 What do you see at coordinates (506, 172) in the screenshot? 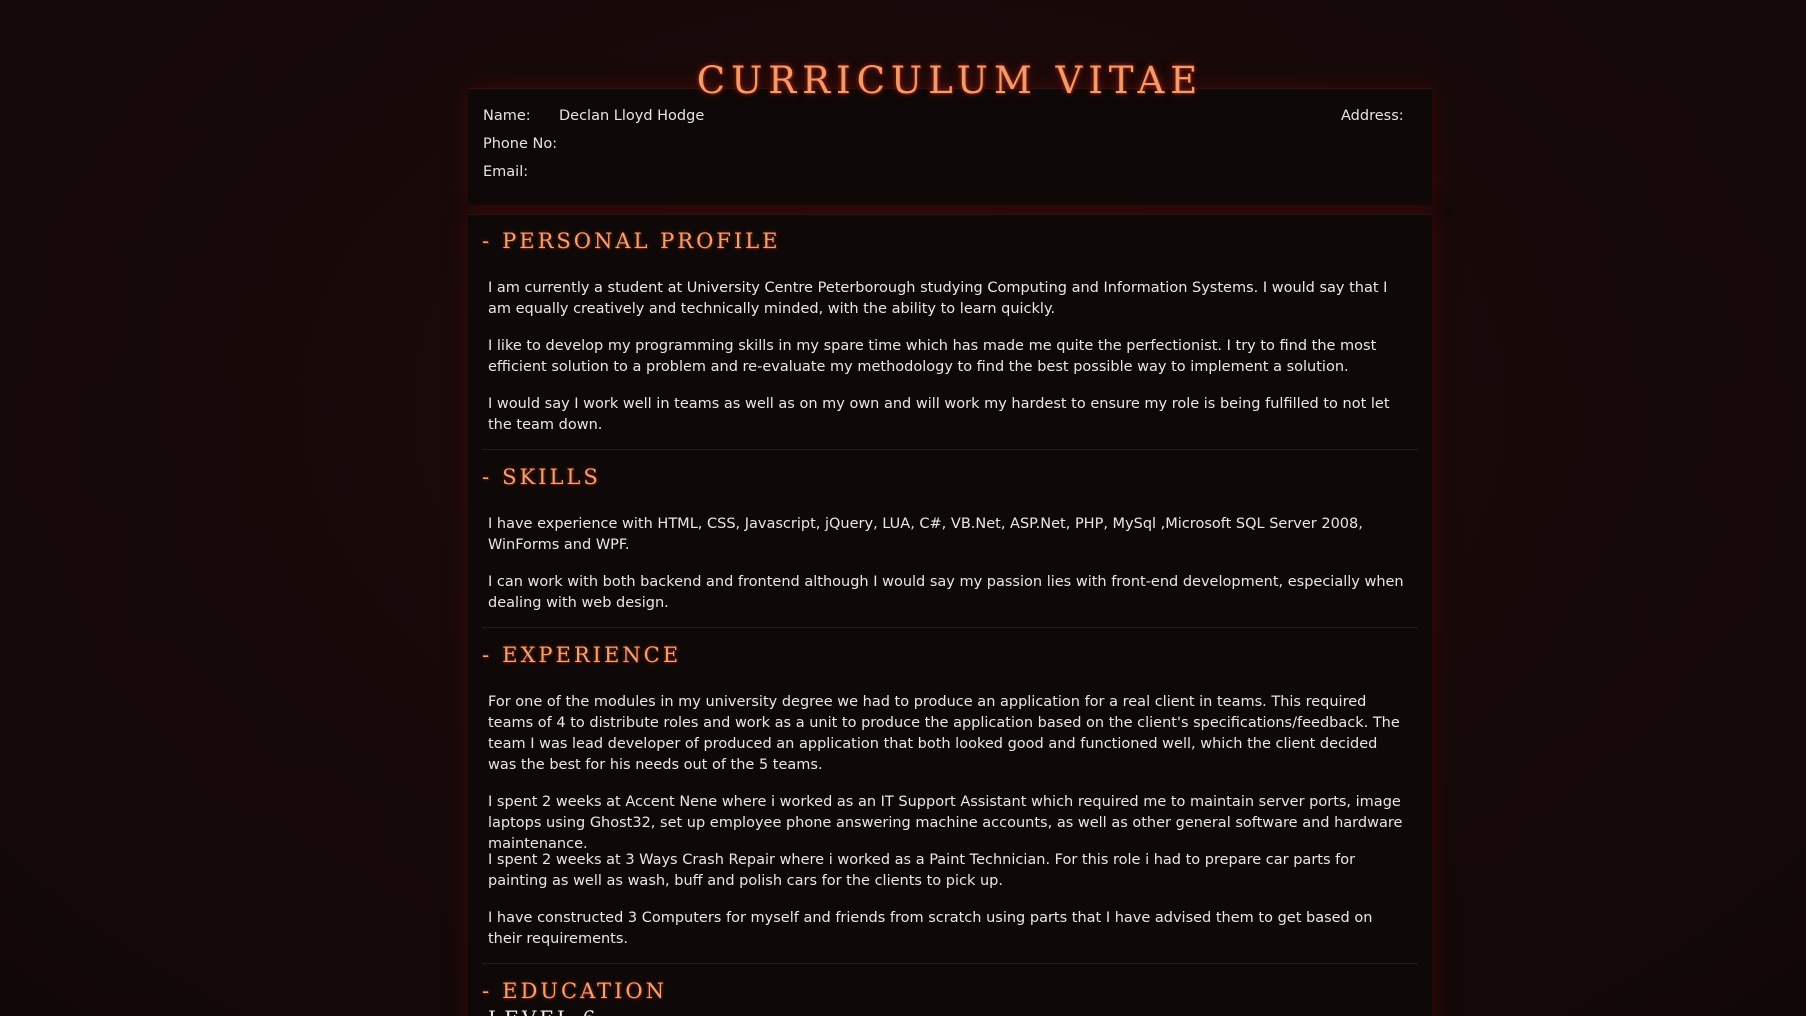
I see `email-label: Email:` at bounding box center [506, 172].